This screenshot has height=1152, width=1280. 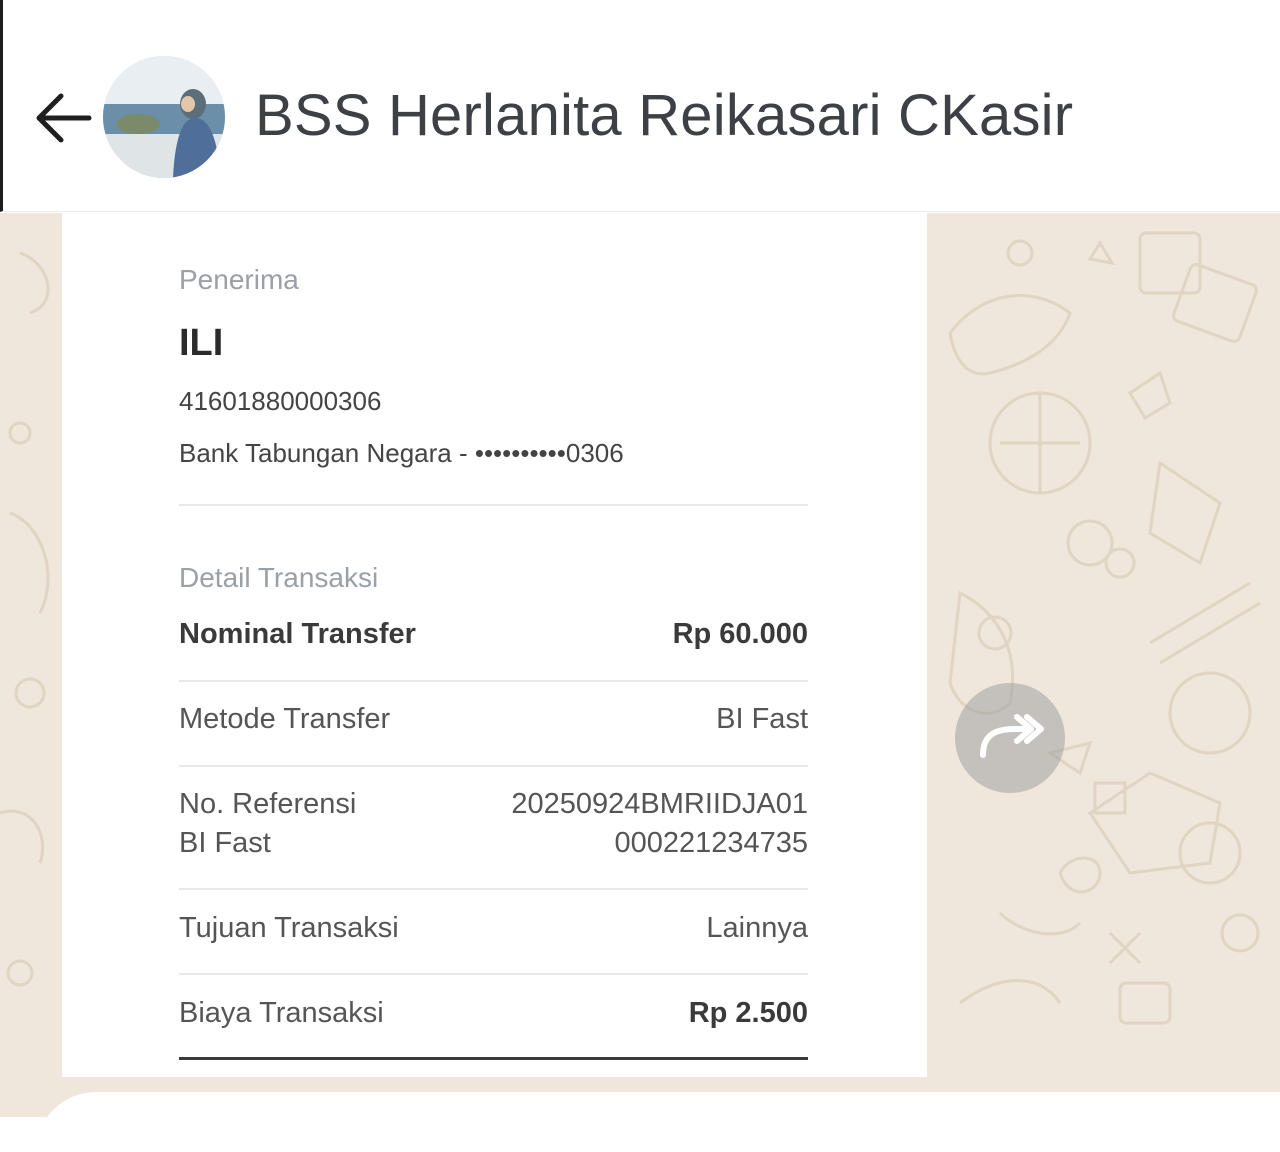 I want to click on recipient-label: Penerima, so click(x=239, y=279).